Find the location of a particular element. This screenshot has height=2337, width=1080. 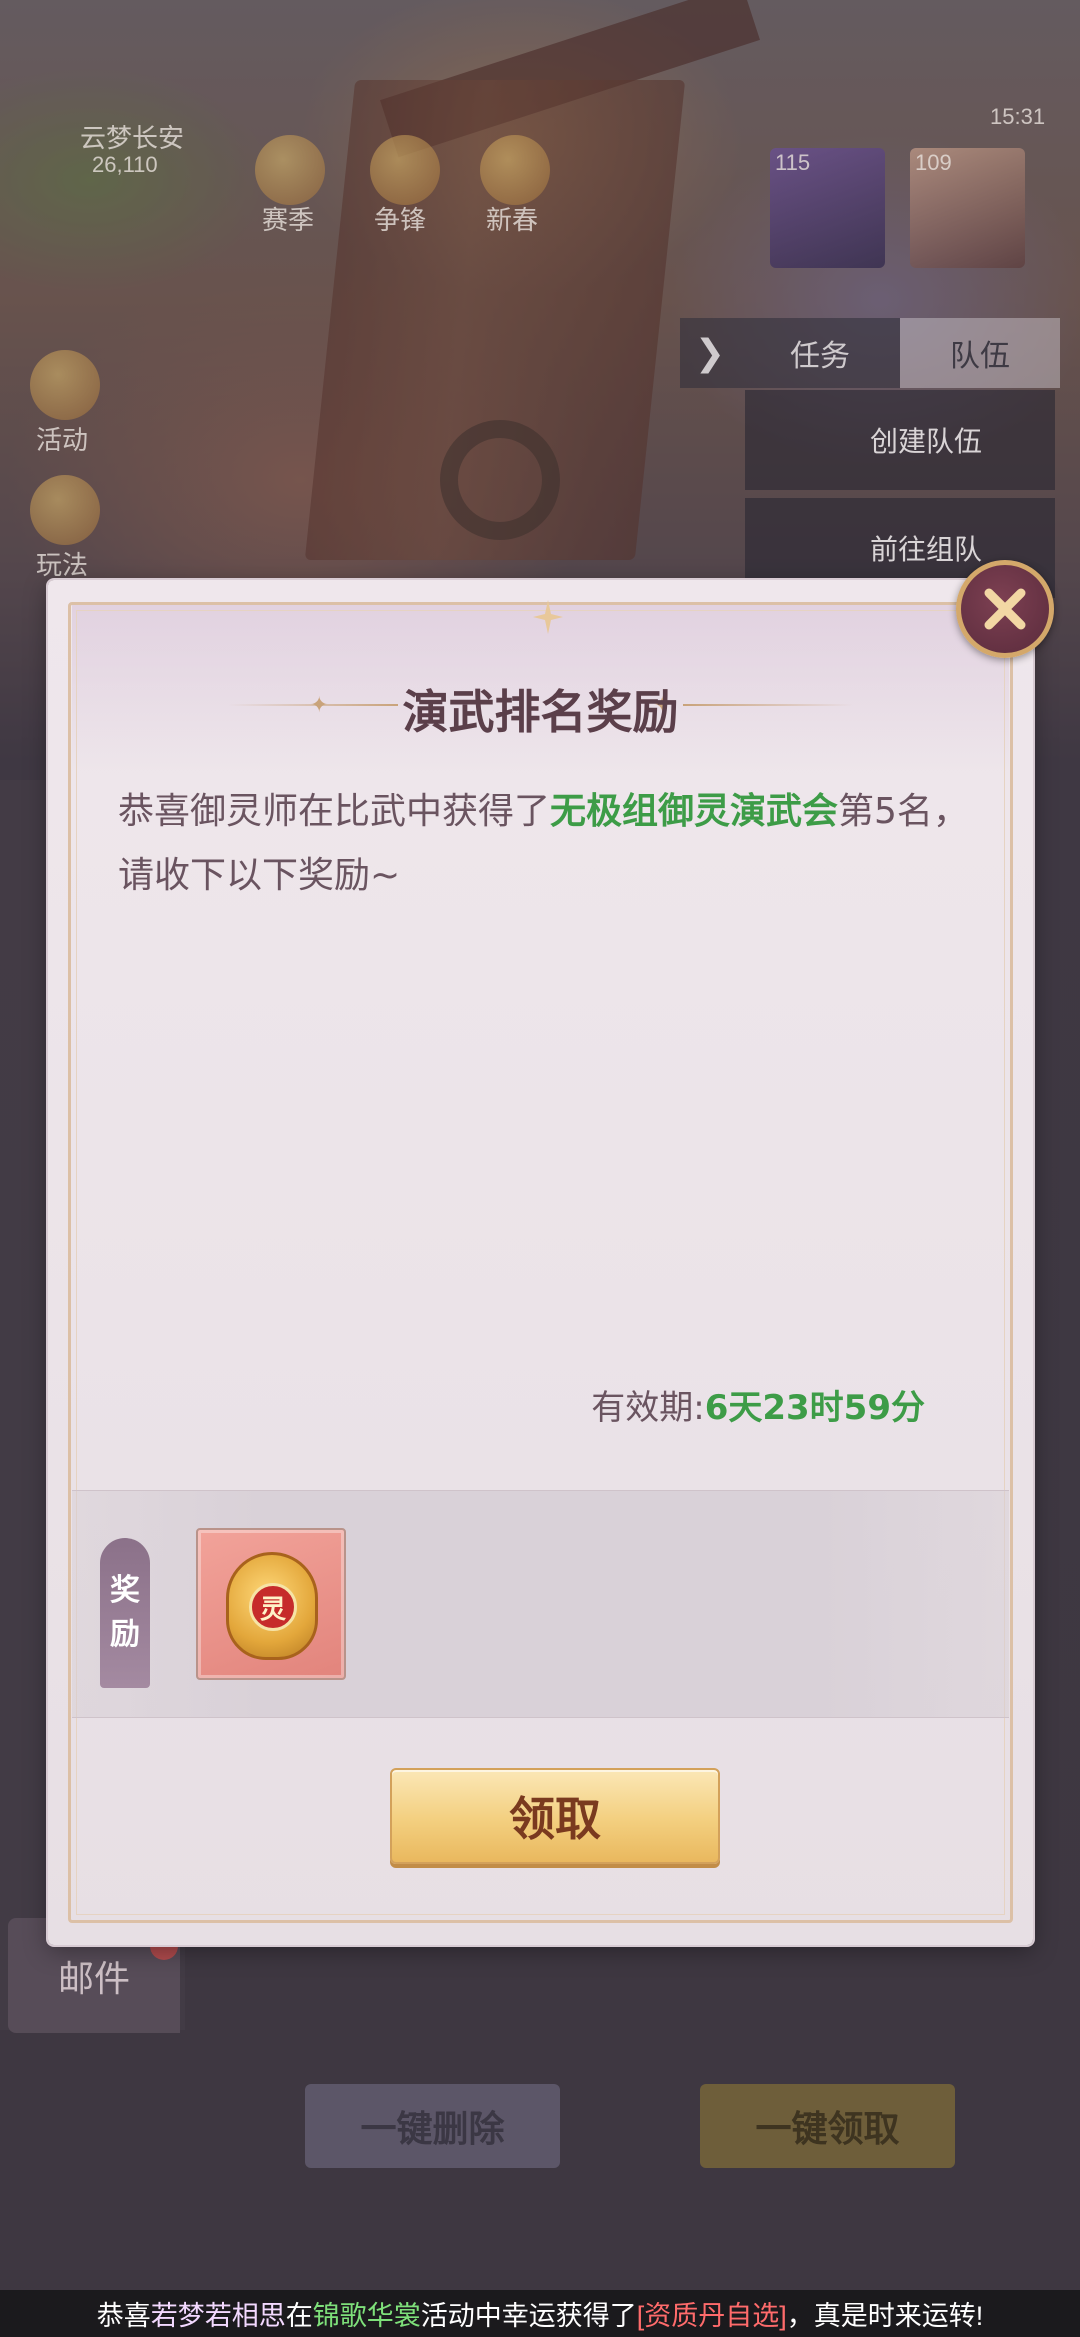

activity-icon is located at coordinates (65, 385).